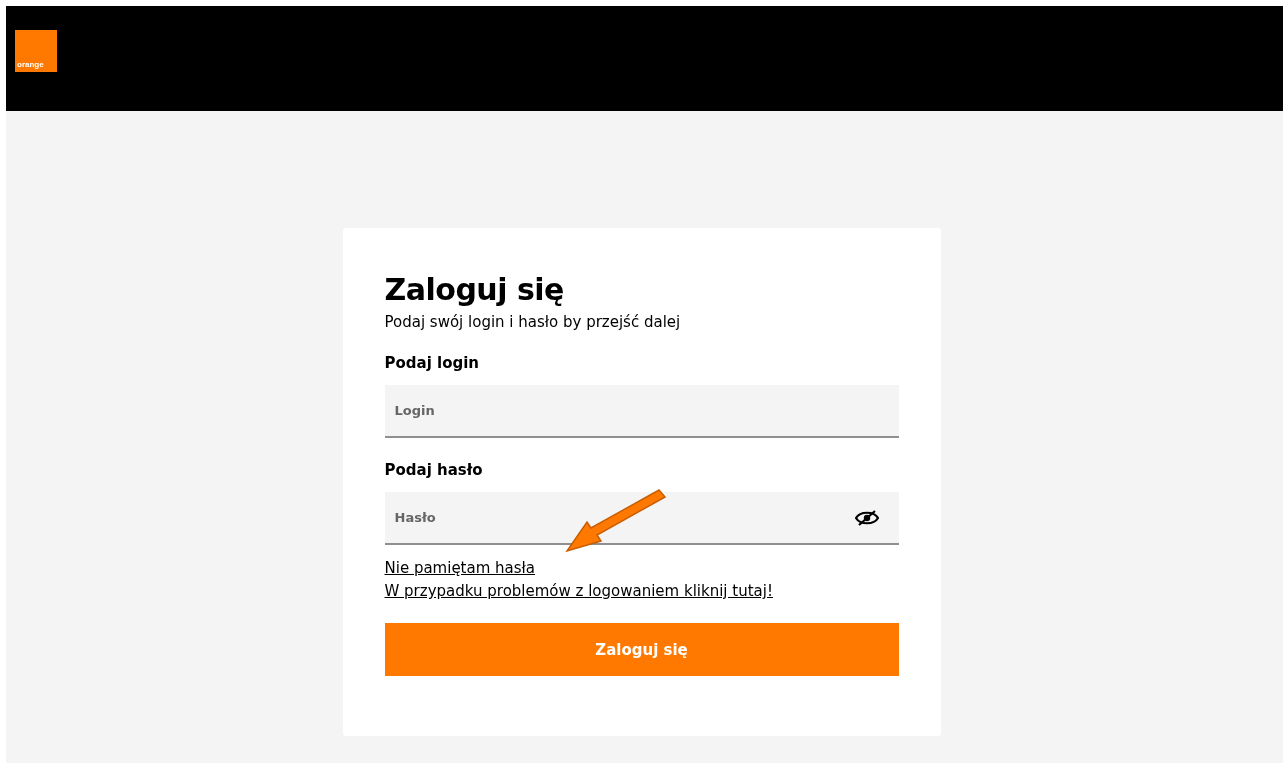  What do you see at coordinates (641, 411) in the screenshot?
I see `login-field: Login` at bounding box center [641, 411].